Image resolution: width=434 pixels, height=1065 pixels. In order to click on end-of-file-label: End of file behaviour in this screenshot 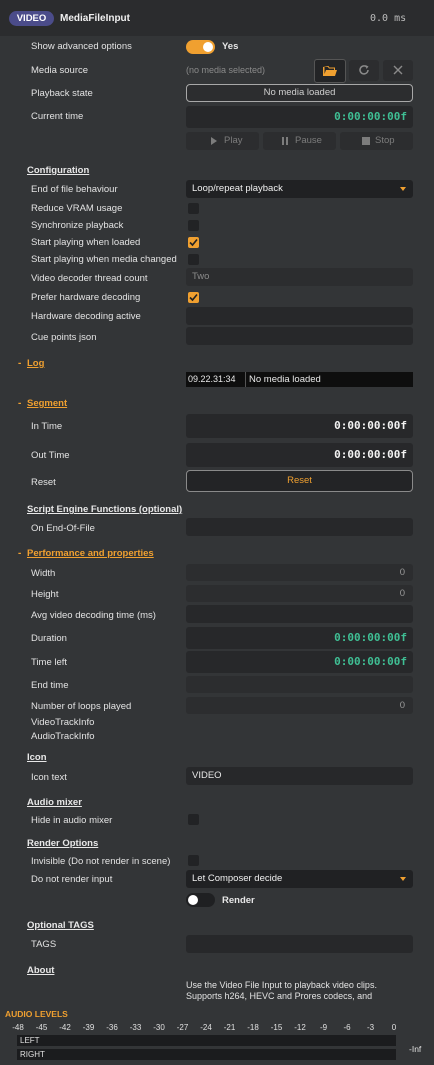, I will do `click(74, 189)`.